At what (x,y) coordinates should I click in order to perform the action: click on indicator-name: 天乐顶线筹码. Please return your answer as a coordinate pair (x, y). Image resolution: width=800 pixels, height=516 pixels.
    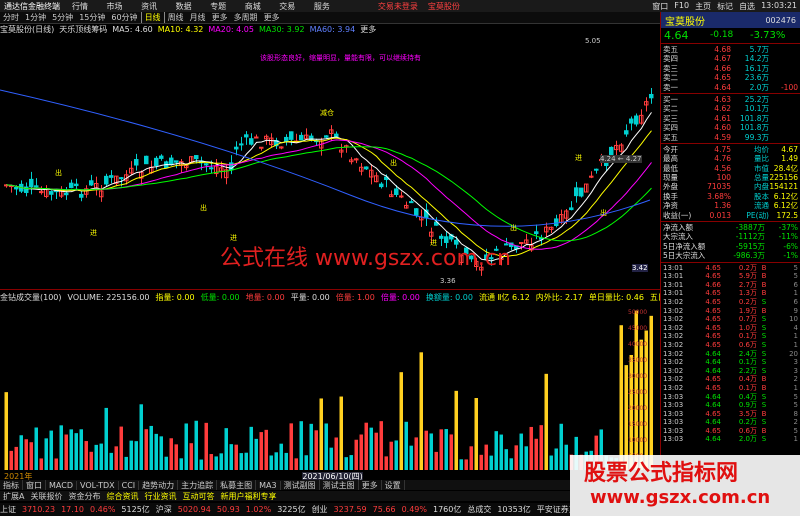
    Looking at the image, I should click on (83, 29).